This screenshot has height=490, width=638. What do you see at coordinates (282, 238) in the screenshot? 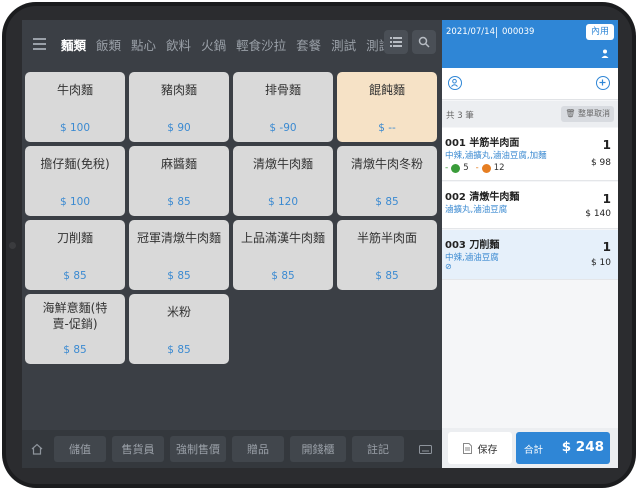
I see `product-name: 上品滿漢牛肉麵` at bounding box center [282, 238].